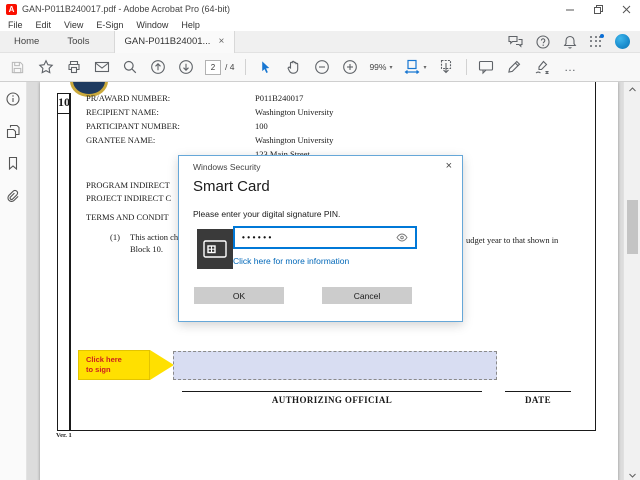 The width and height of the screenshot is (640, 480). What do you see at coordinates (265, 67) in the screenshot?
I see `select-tool-icon` at bounding box center [265, 67].